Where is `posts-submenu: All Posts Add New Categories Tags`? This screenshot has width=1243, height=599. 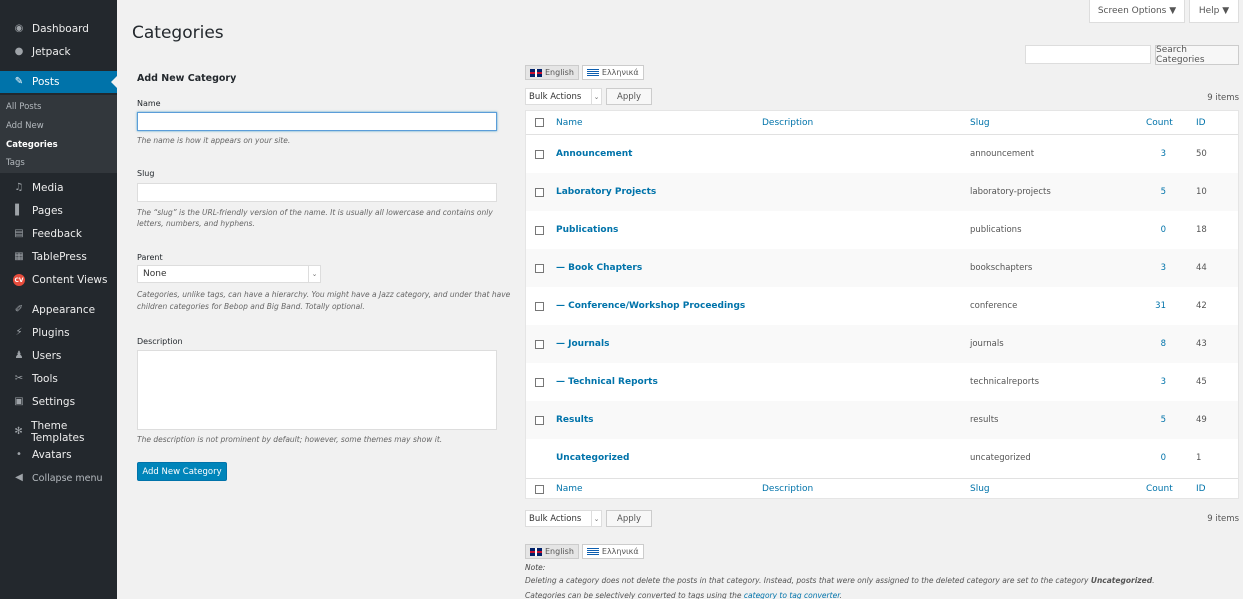
posts-submenu: All Posts Add New Categories Tags is located at coordinates (58, 134).